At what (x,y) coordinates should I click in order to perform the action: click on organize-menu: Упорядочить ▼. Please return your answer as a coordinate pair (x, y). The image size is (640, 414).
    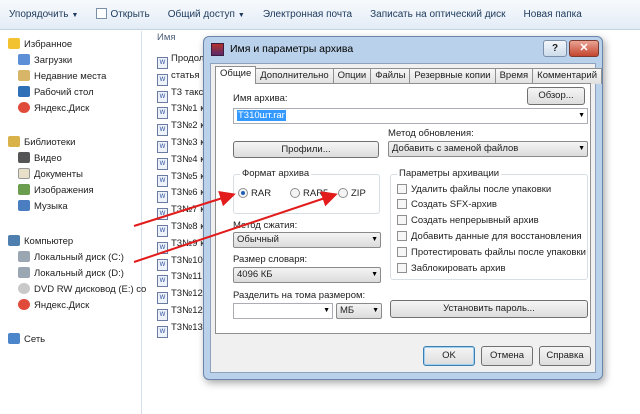
    Looking at the image, I should click on (43, 15).